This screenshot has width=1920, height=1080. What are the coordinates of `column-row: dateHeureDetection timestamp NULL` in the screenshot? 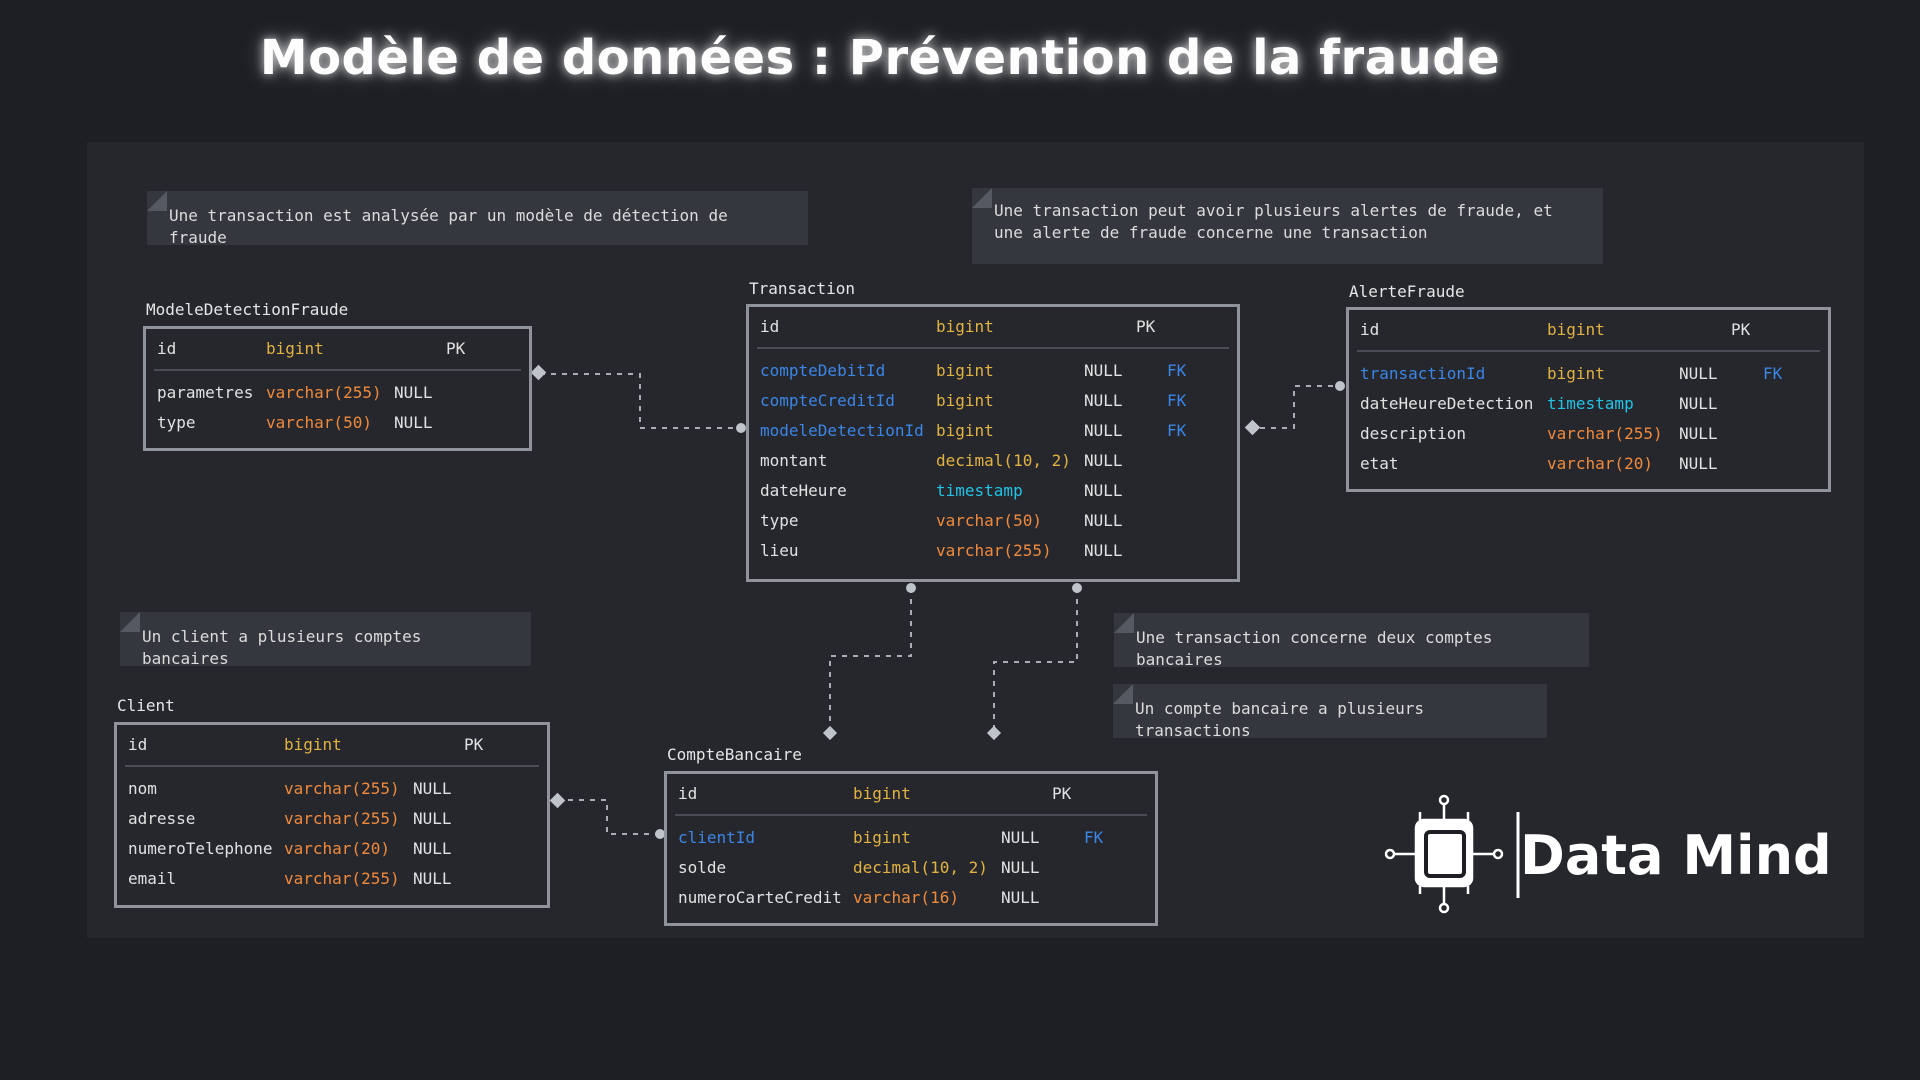 It's located at (1539, 403).